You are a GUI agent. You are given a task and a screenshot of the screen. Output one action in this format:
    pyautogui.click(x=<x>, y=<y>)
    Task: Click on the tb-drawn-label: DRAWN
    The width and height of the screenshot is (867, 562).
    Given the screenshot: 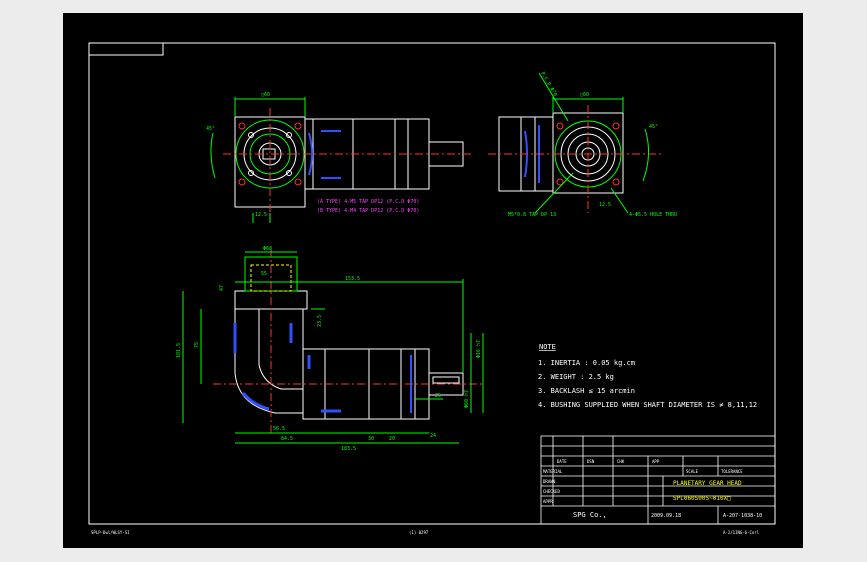 What is the action you would take?
    pyautogui.click(x=549, y=481)
    